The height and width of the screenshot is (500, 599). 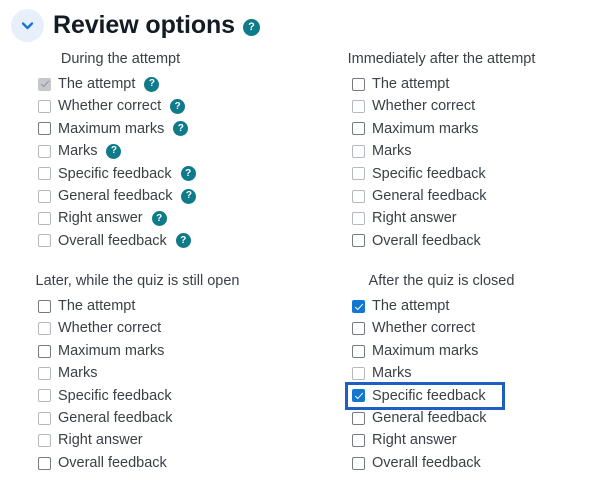 I want to click on group-heading-immediately-after: Immediately after the attempt, so click(x=441, y=59).